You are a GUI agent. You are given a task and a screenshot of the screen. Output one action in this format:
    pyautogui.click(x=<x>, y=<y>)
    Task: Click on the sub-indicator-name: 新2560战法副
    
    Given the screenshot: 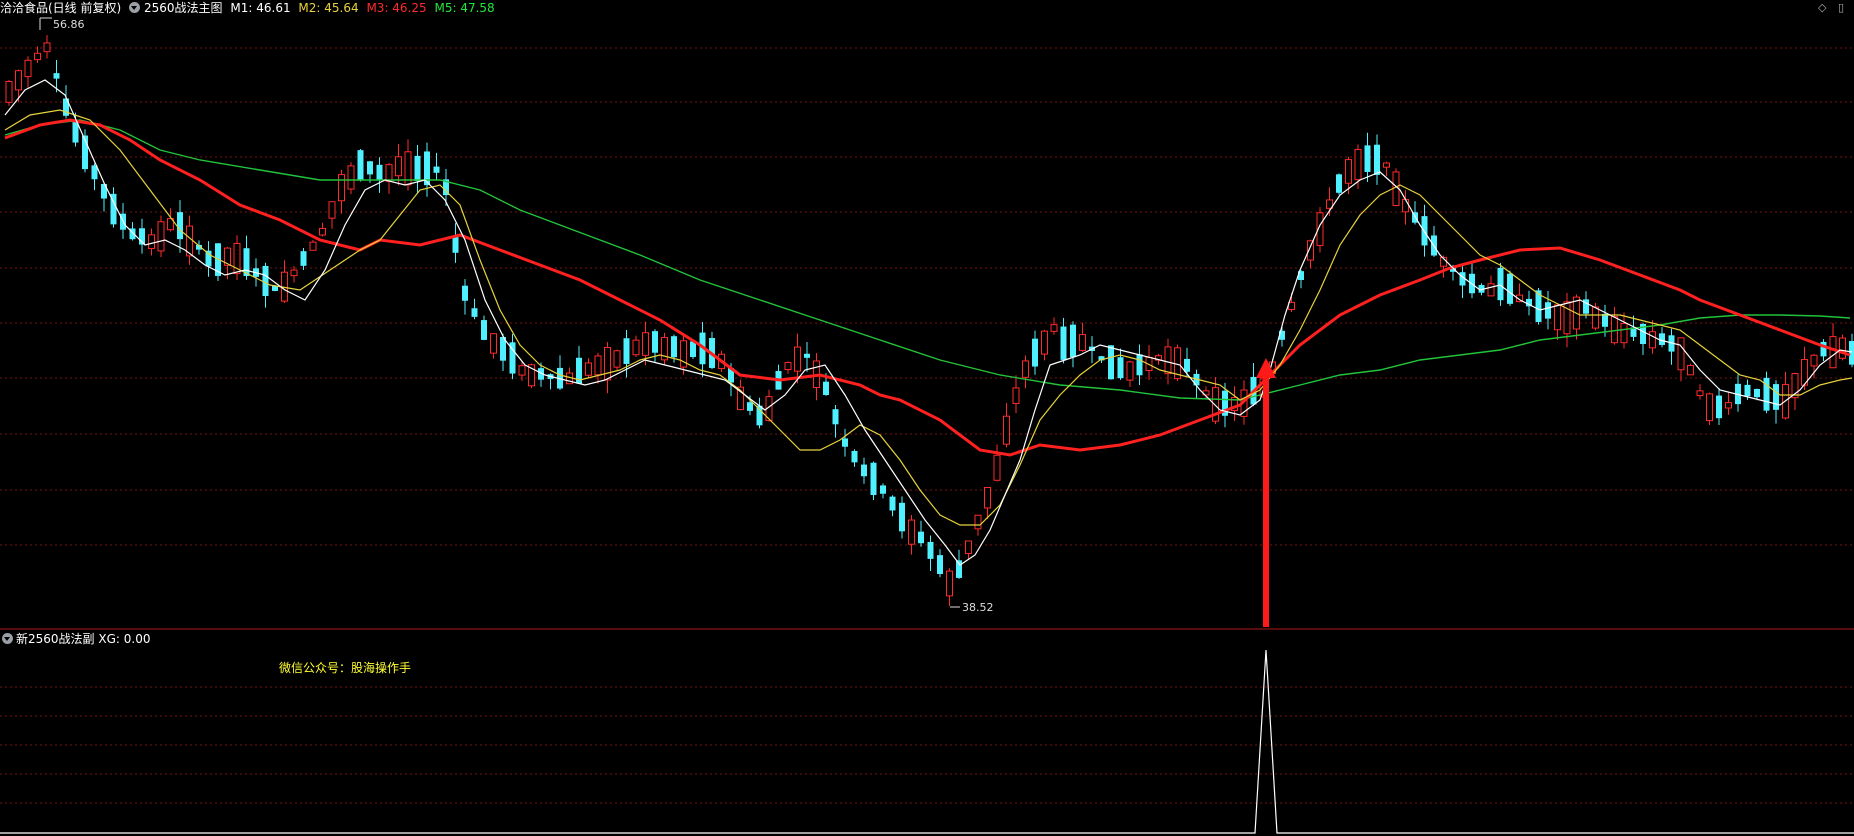 What is the action you would take?
    pyautogui.click(x=55, y=639)
    